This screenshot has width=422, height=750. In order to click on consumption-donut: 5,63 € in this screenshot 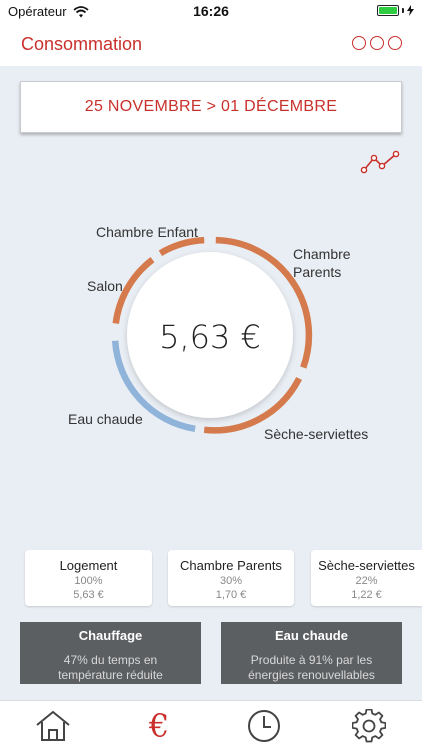, I will do `click(210, 335)`.